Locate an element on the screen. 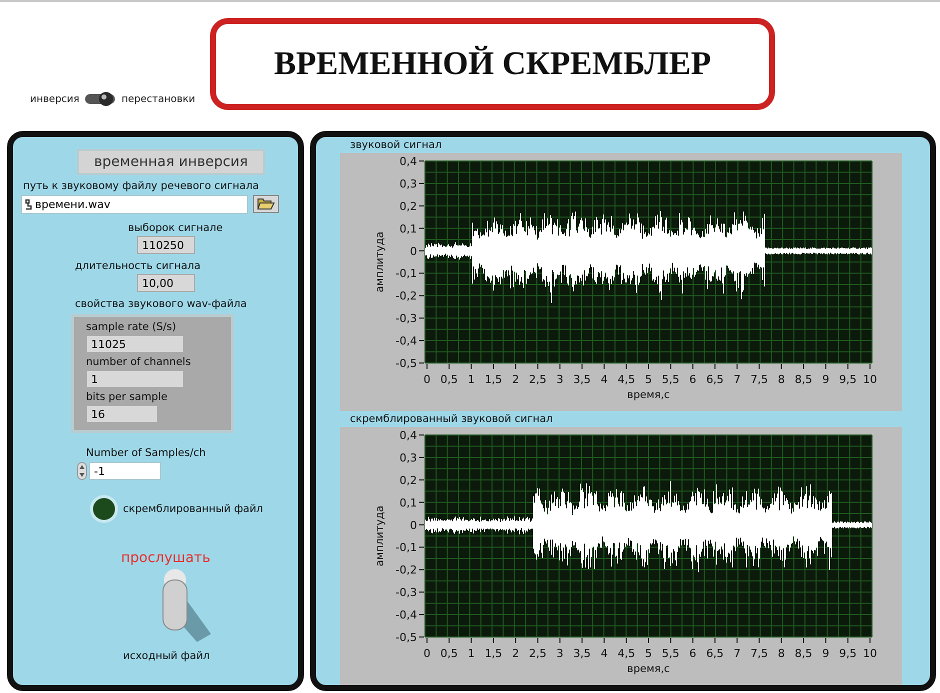 This screenshot has height=693, width=940. toggle-switch is located at coordinates (100, 99).